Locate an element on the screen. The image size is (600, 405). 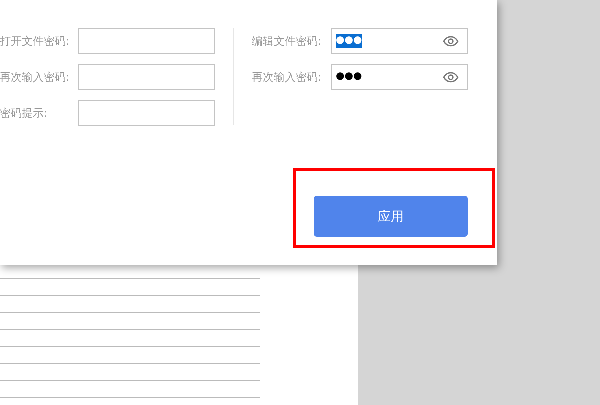
field-label: 密码提示: is located at coordinates (24, 113).